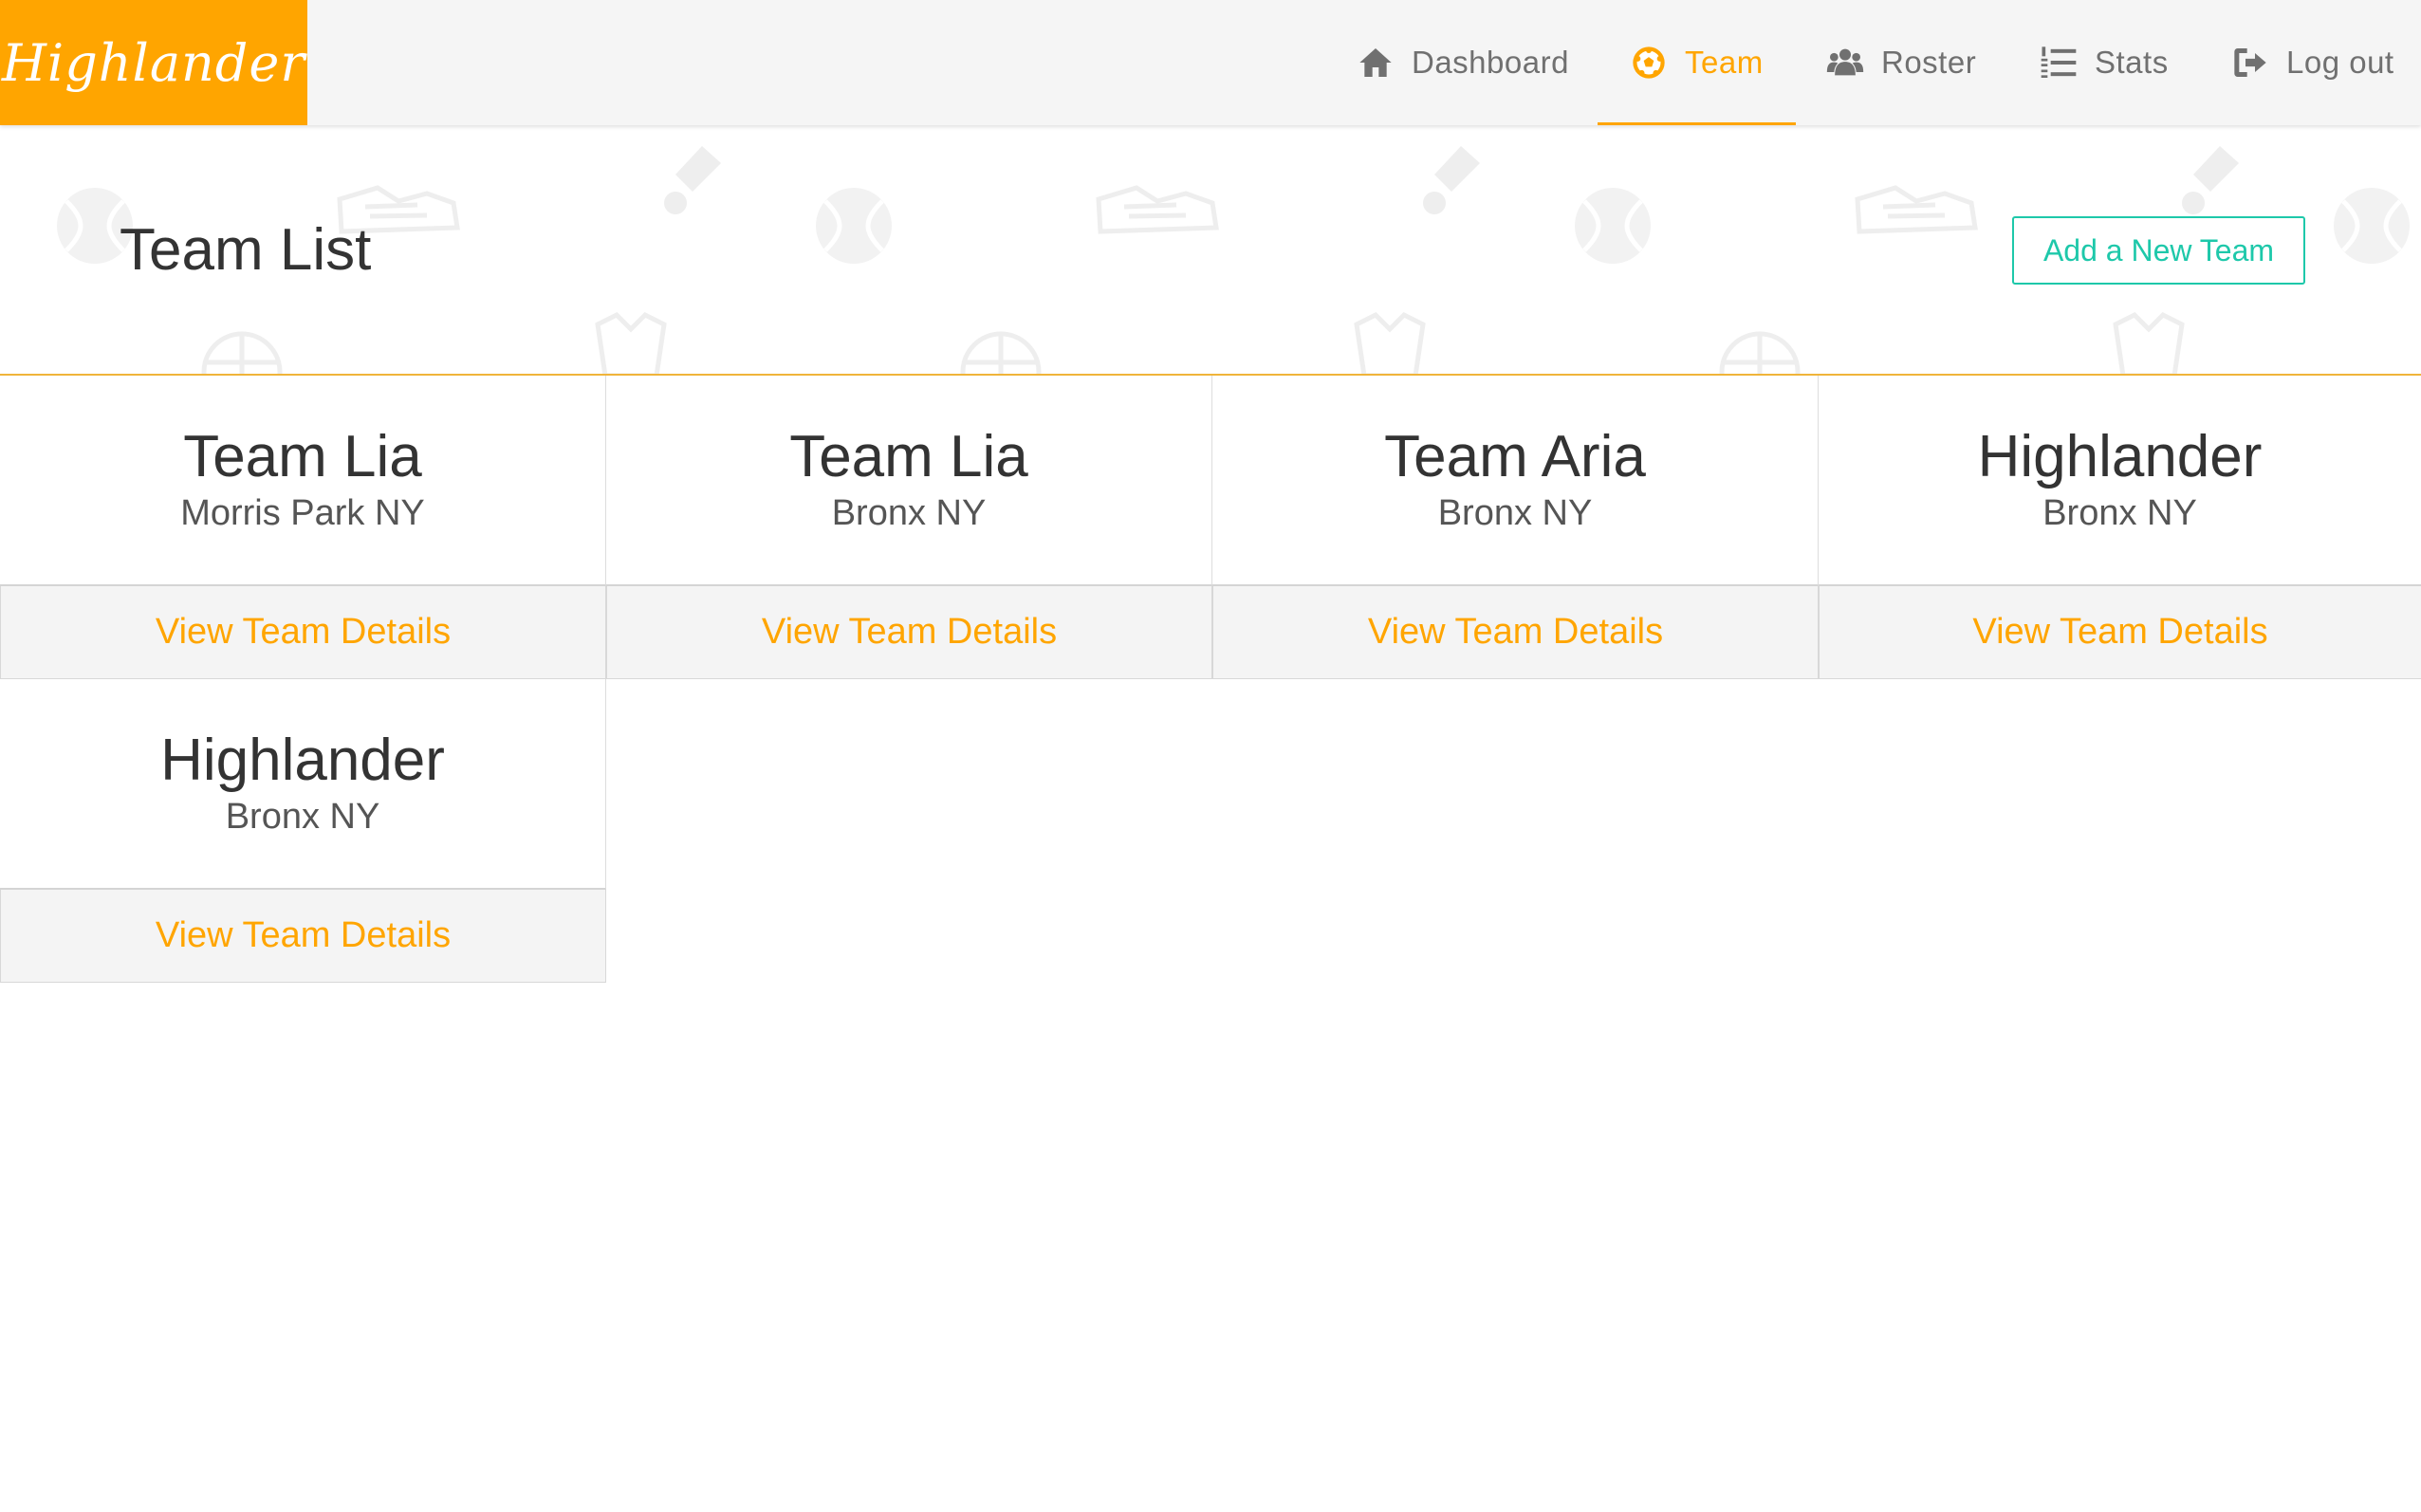 The image size is (2421, 1512). Describe the element at coordinates (1724, 62) in the screenshot. I see `nav-label-team: Team` at that location.